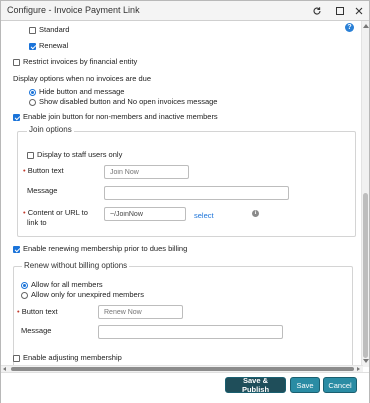 The height and width of the screenshot is (403, 370). Describe the element at coordinates (76, 265) in the screenshot. I see `renew-options-legend: Renew without billing options` at that location.